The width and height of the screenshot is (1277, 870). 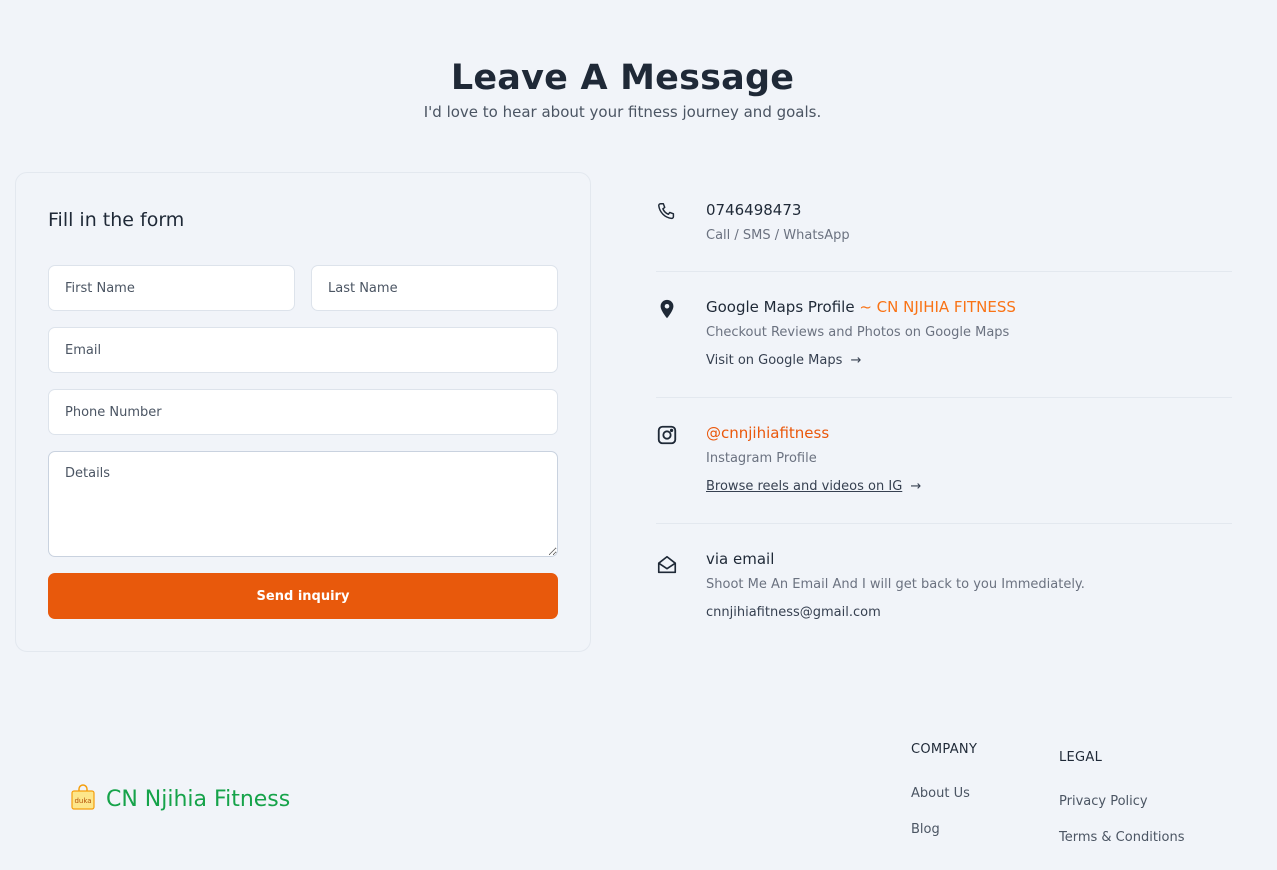 What do you see at coordinates (434, 288) in the screenshot?
I see `last-name-input` at bounding box center [434, 288].